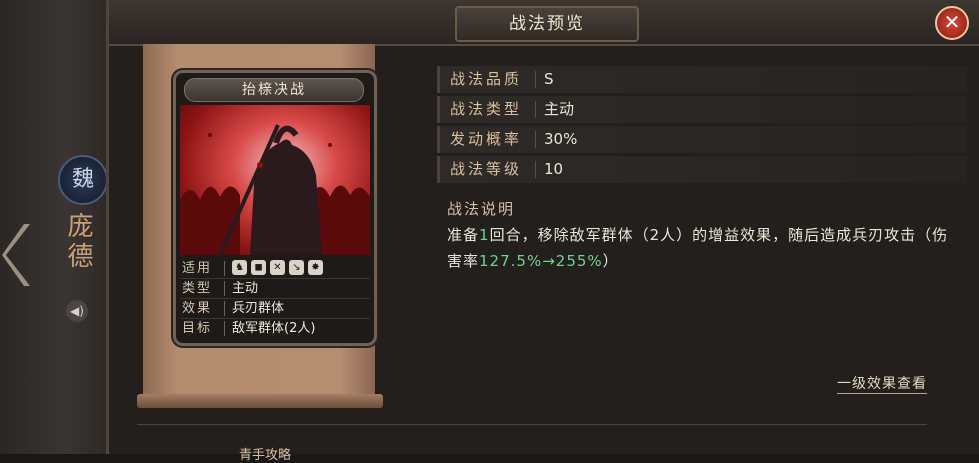 The width and height of the screenshot is (979, 463). I want to click on desc-segment: ）, so click(610, 261).